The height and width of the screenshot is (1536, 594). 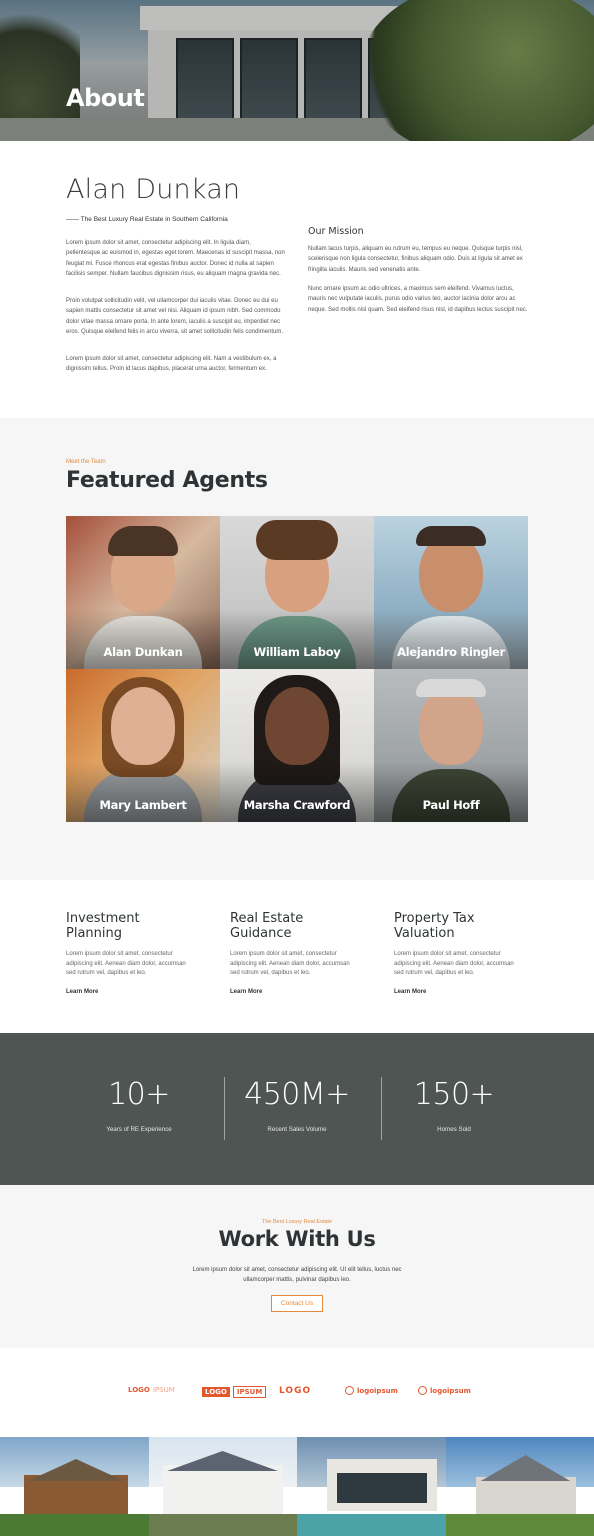 I want to click on stat-experience: 10+ Years of RE Experience, so click(x=139, y=1105).